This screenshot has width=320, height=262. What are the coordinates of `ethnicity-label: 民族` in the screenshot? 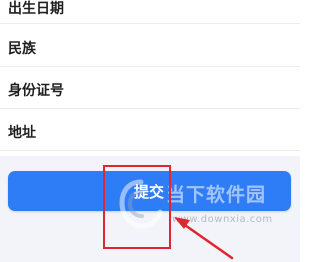 It's located at (22, 48).